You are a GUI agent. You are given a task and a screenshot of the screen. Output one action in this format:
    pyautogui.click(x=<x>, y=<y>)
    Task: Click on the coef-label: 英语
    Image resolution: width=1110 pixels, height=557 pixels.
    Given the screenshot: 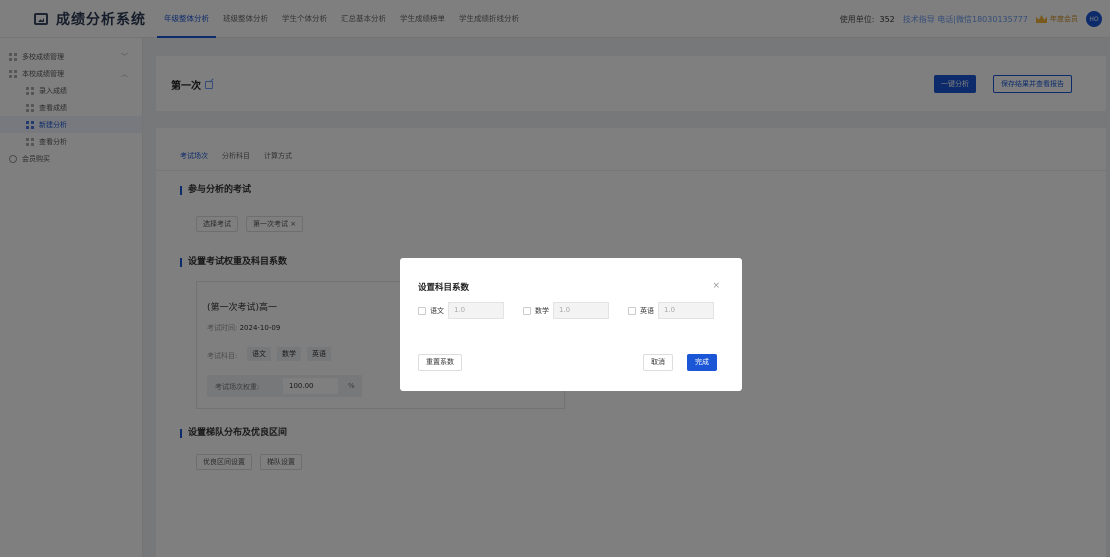 What is the action you would take?
    pyautogui.click(x=647, y=310)
    